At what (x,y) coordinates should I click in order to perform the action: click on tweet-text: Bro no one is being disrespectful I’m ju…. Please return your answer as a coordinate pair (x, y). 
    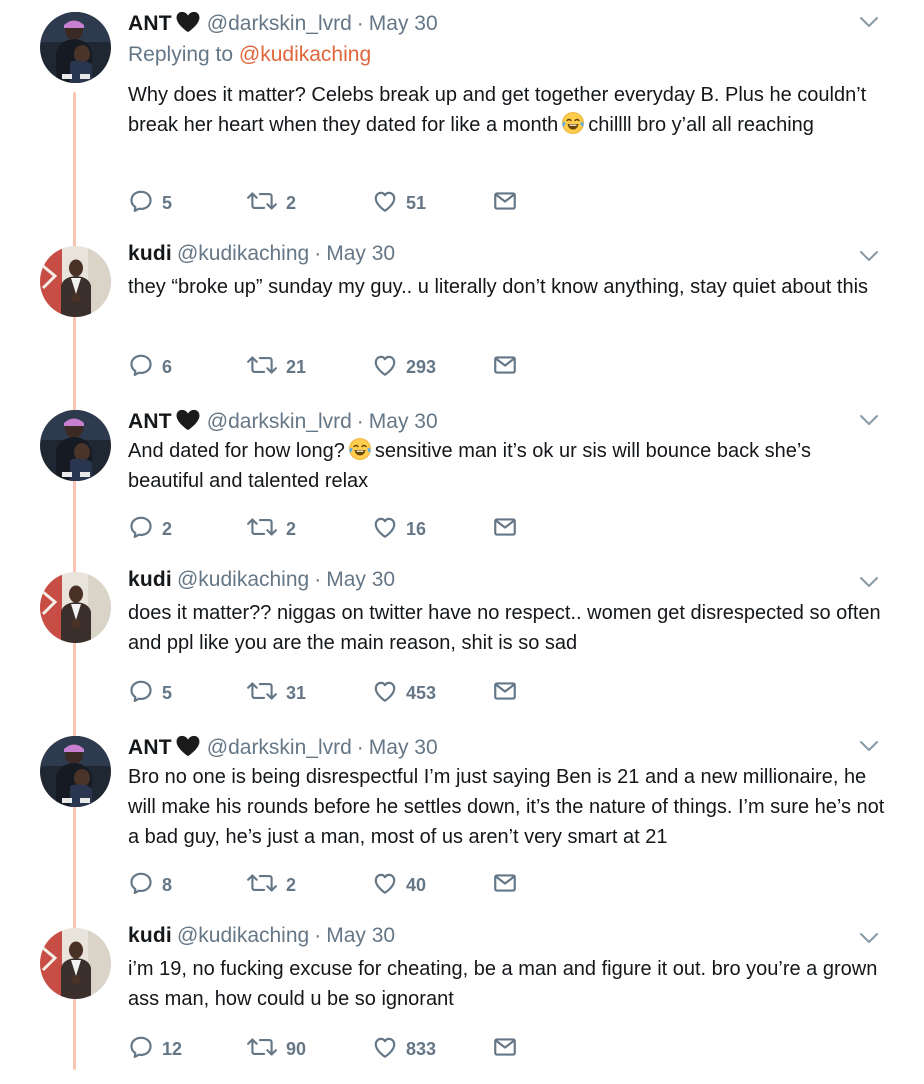
    Looking at the image, I should click on (508, 807).